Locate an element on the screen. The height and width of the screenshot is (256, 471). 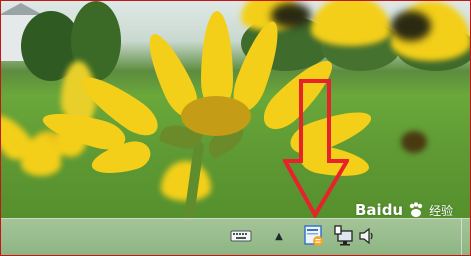
volume-icon is located at coordinates (367, 236).